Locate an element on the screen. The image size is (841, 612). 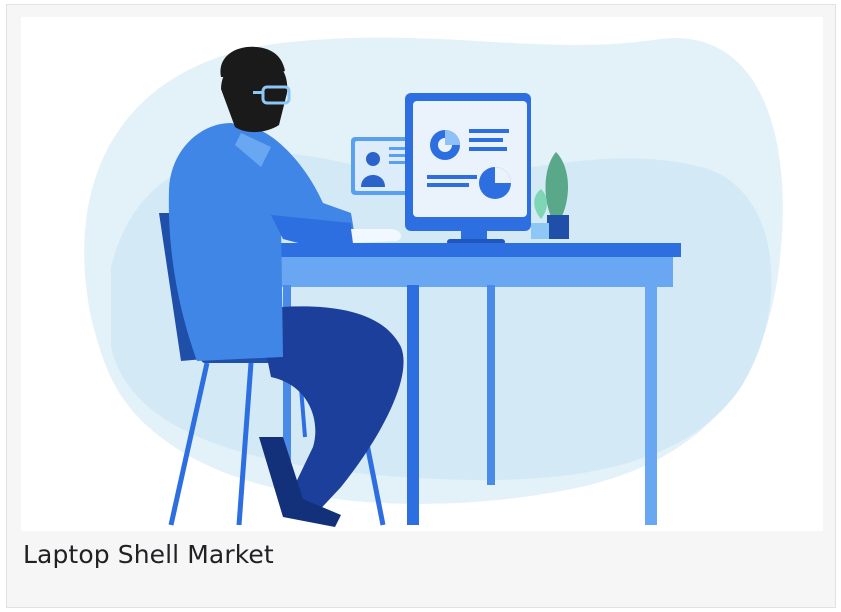
main-monitor is located at coordinates (468, 169).